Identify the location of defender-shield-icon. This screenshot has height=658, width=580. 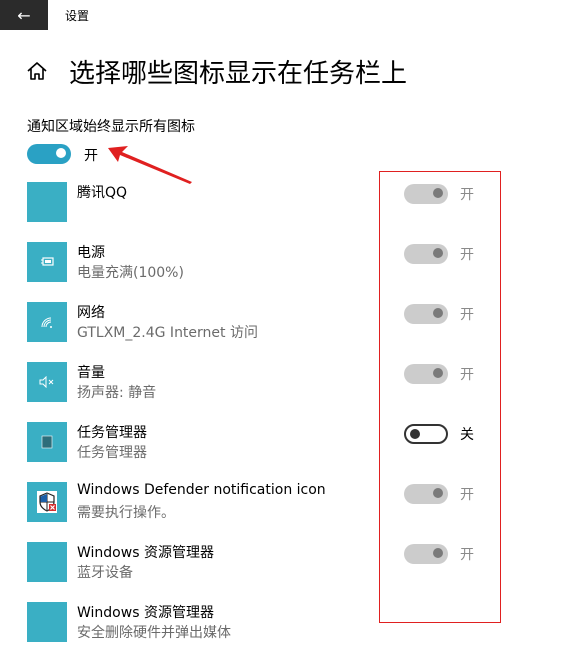
(47, 502).